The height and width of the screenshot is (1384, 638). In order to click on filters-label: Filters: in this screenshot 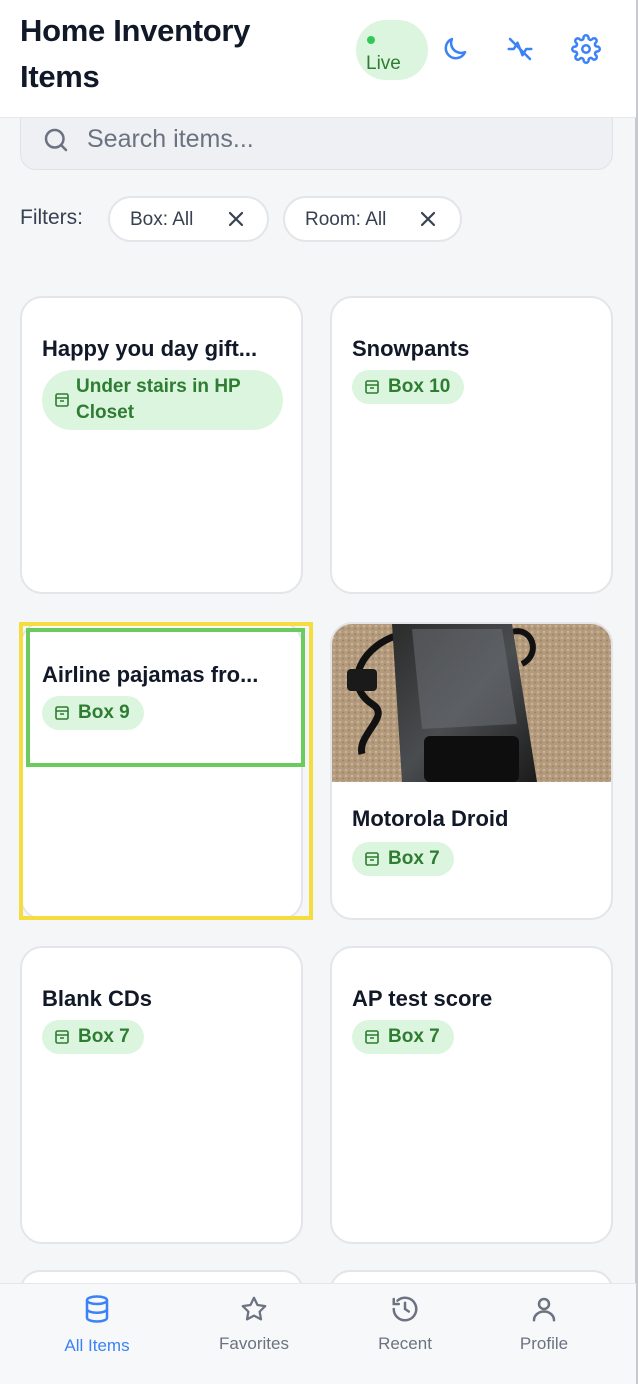, I will do `click(51, 217)`.